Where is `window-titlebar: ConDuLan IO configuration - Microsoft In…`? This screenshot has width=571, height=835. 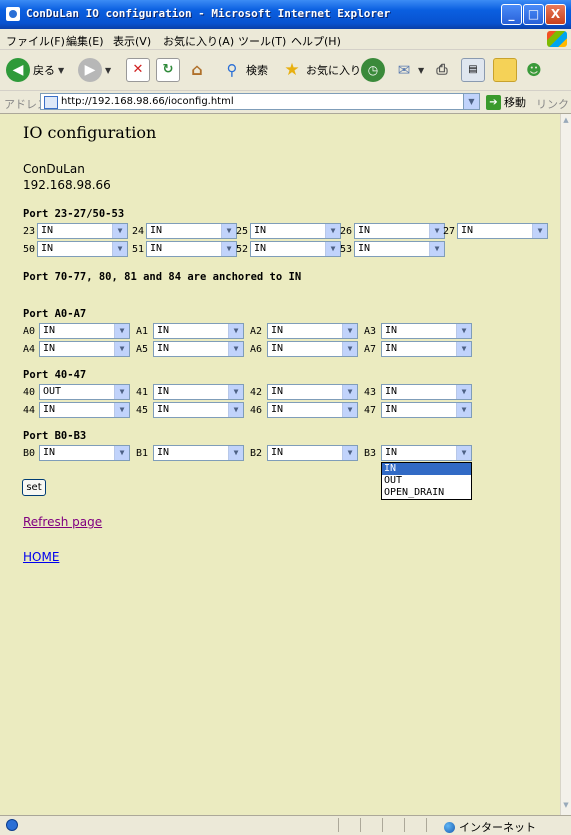 window-titlebar: ConDuLan IO configuration - Microsoft In… is located at coordinates (285, 14).